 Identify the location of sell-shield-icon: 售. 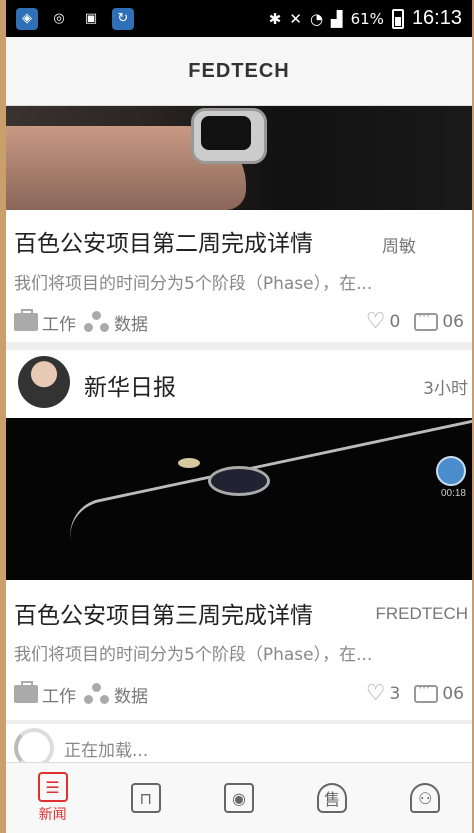
(332, 798).